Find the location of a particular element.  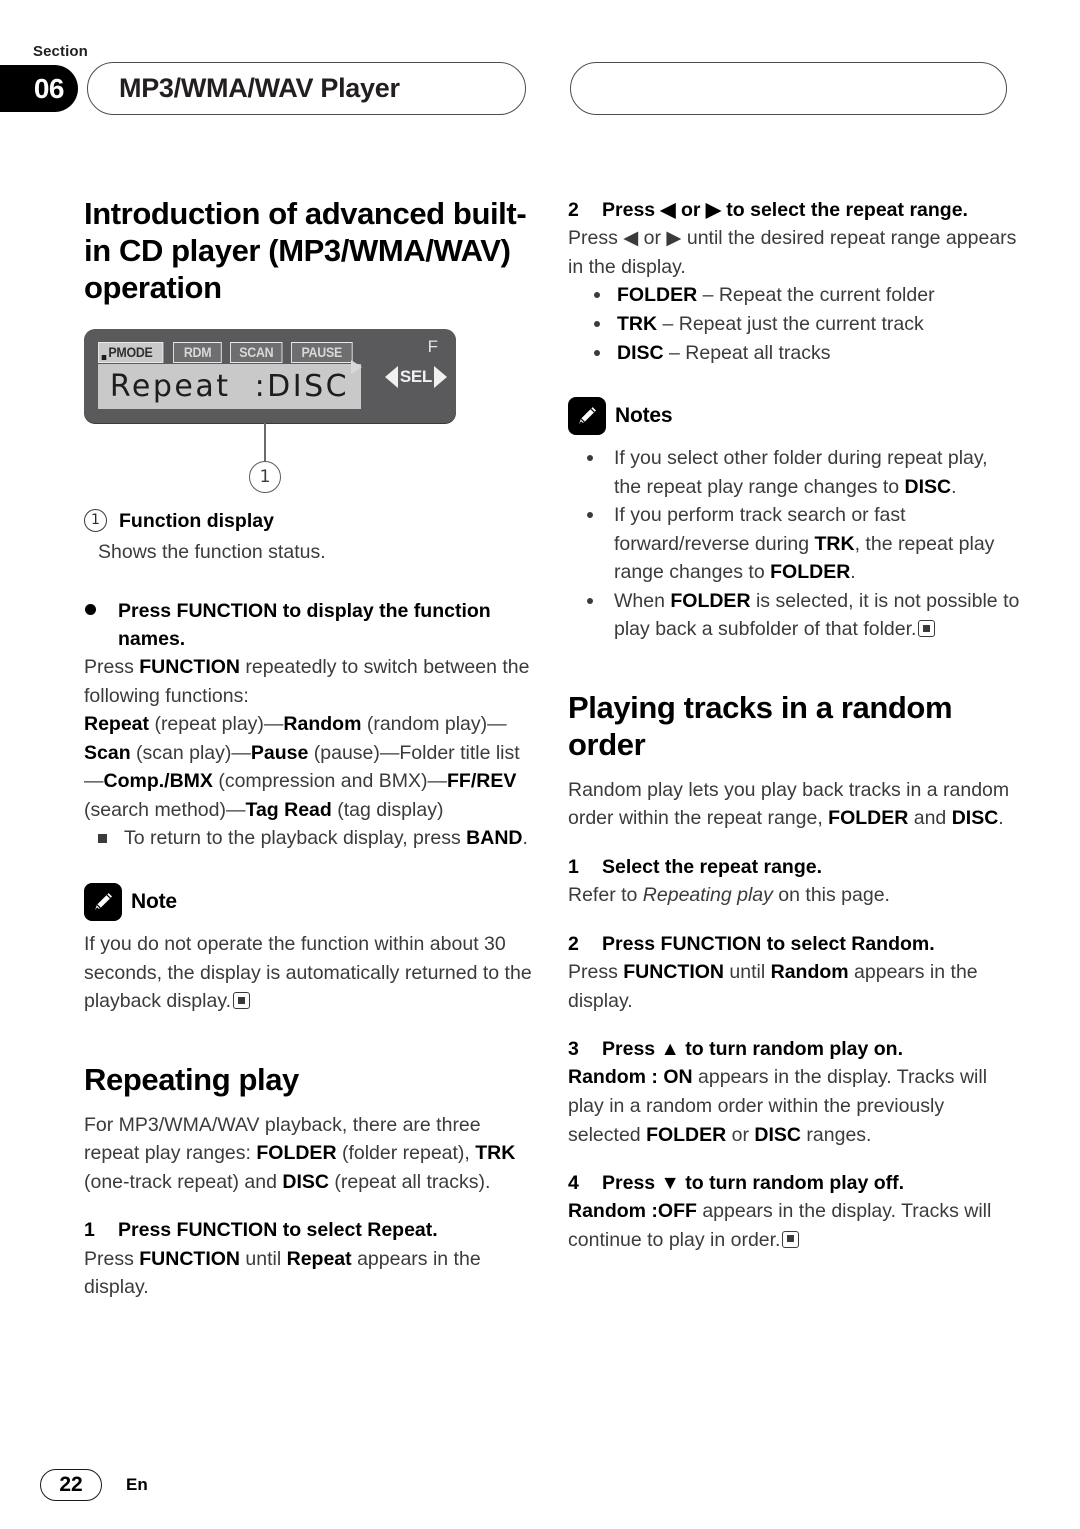

header-pill-right is located at coordinates (788, 88).